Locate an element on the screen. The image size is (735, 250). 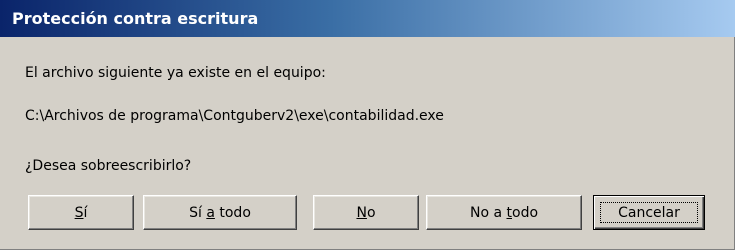
yes-to-all-button-label: Sí a todo is located at coordinates (220, 213).